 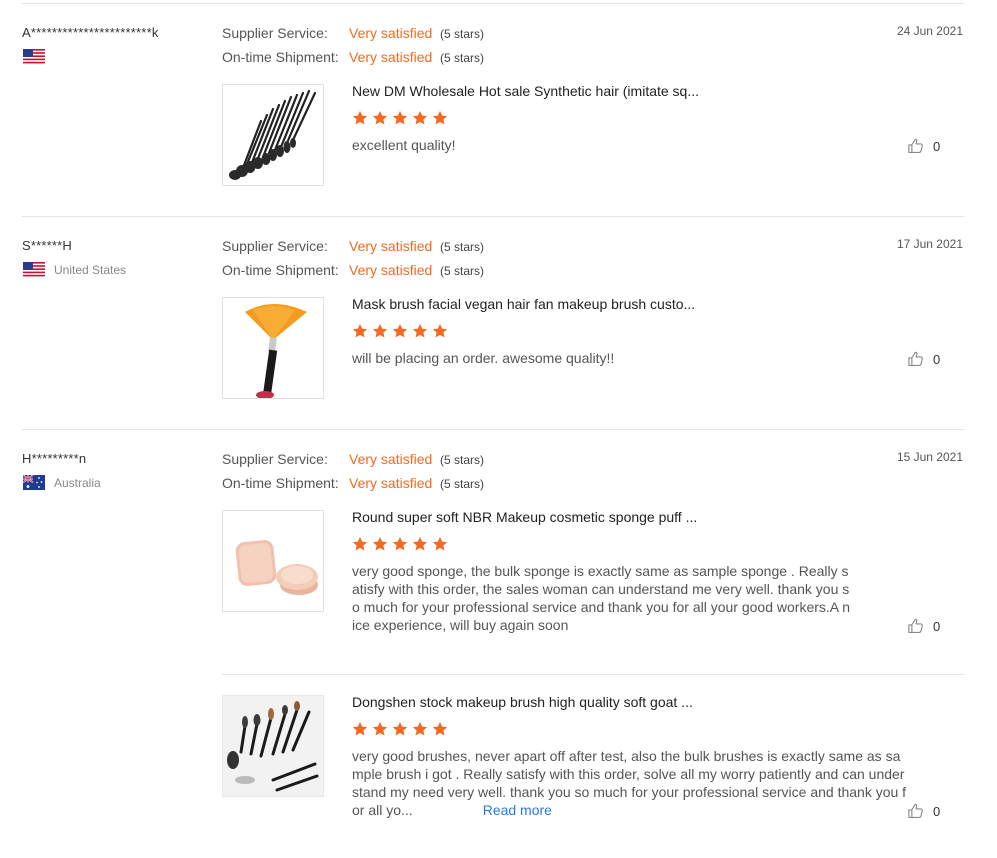 I want to click on buyer-name: H*********n, so click(x=54, y=458).